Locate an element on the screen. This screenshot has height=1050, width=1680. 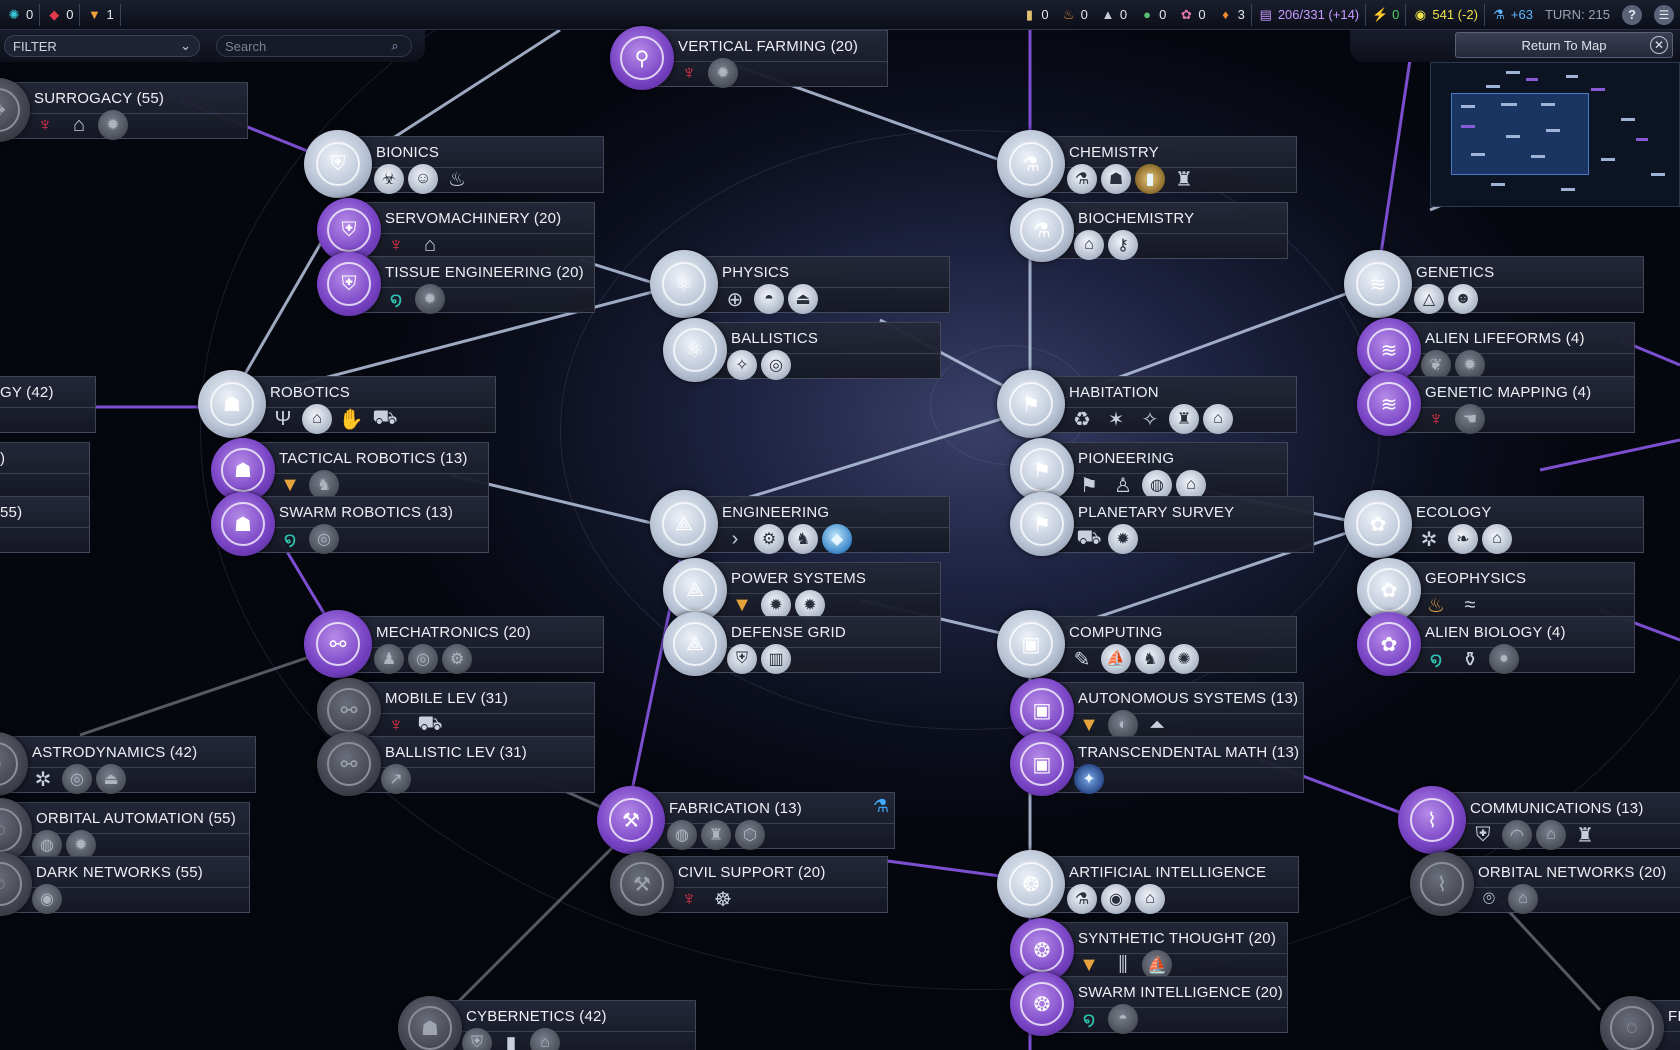
tech-habitation: ⚑ HABITATION ♻ ✶ ✧ ♜ ⌂ is located at coordinates (1147, 404).